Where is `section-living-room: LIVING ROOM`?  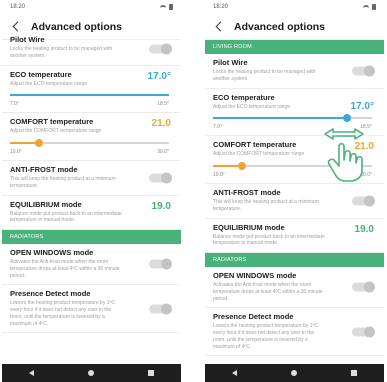
section-living-room: LIVING ROOM is located at coordinates (294, 47).